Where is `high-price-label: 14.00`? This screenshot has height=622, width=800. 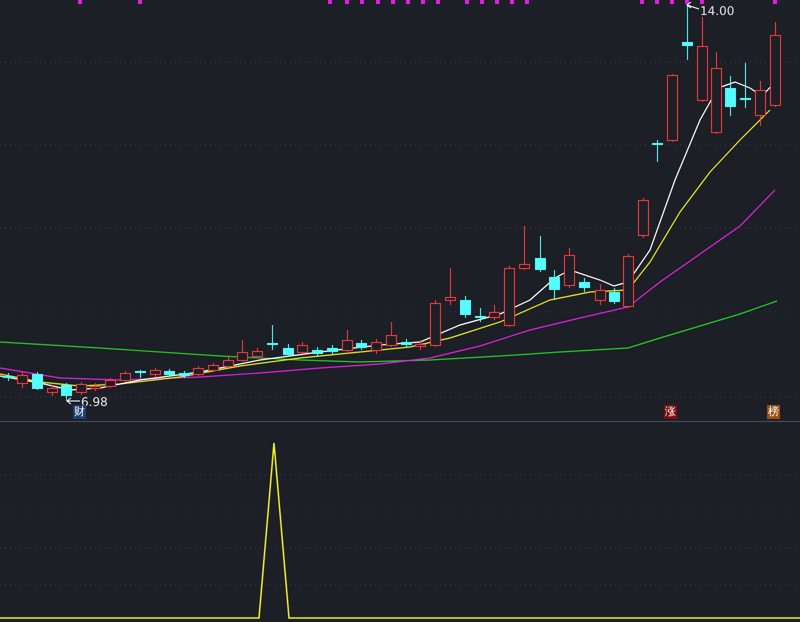
high-price-label: 14.00 is located at coordinates (717, 11).